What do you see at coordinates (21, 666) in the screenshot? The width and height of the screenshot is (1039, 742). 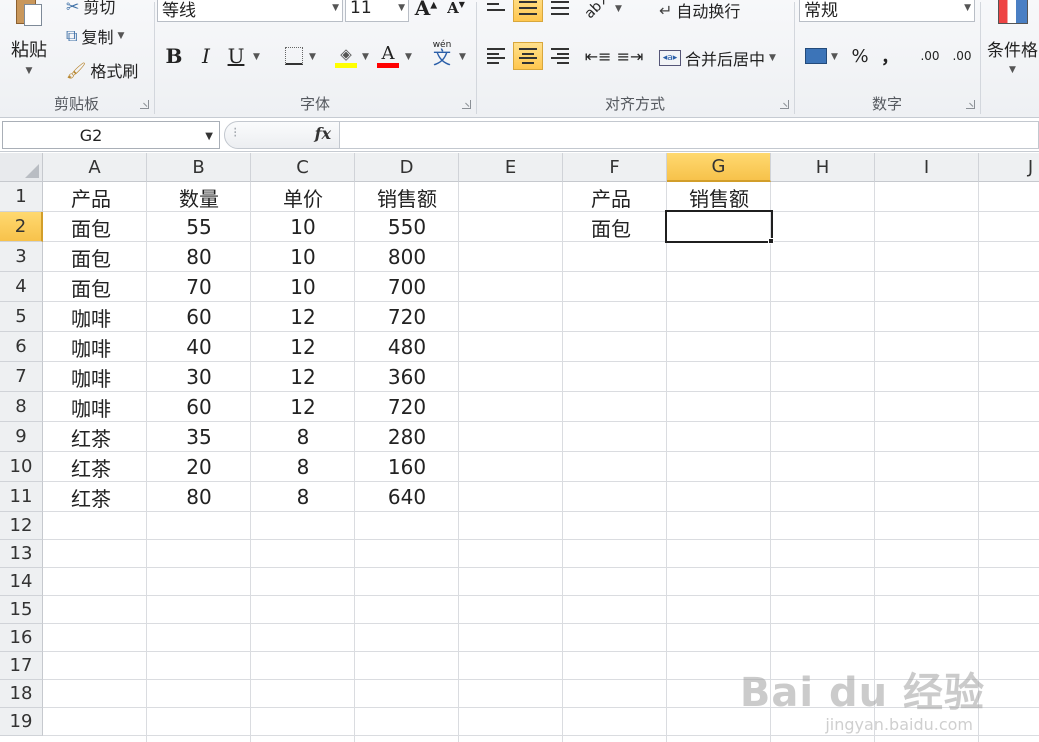 I see `row-header-17: 17` at bounding box center [21, 666].